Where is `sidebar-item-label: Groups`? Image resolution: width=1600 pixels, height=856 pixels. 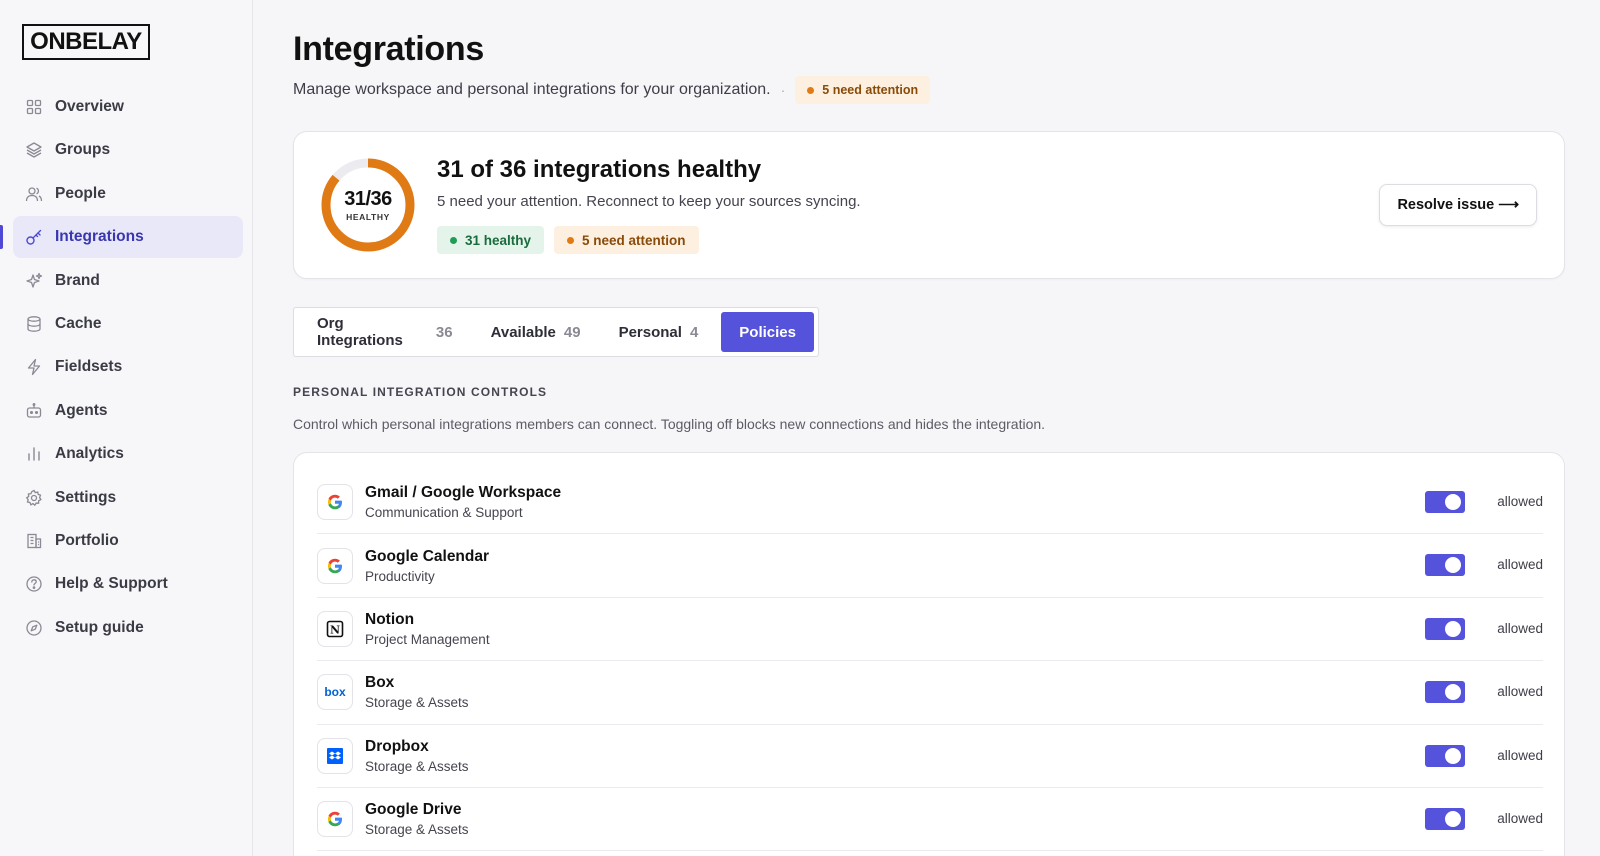 sidebar-item-label: Groups is located at coordinates (83, 150).